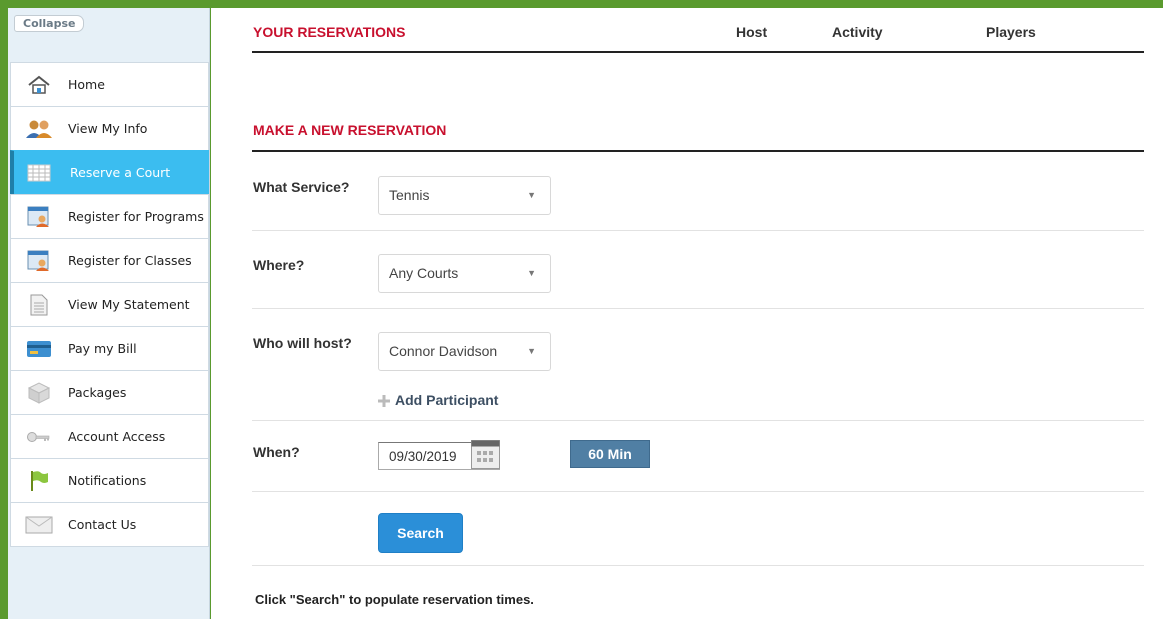  I want to click on package-icon, so click(39, 392).